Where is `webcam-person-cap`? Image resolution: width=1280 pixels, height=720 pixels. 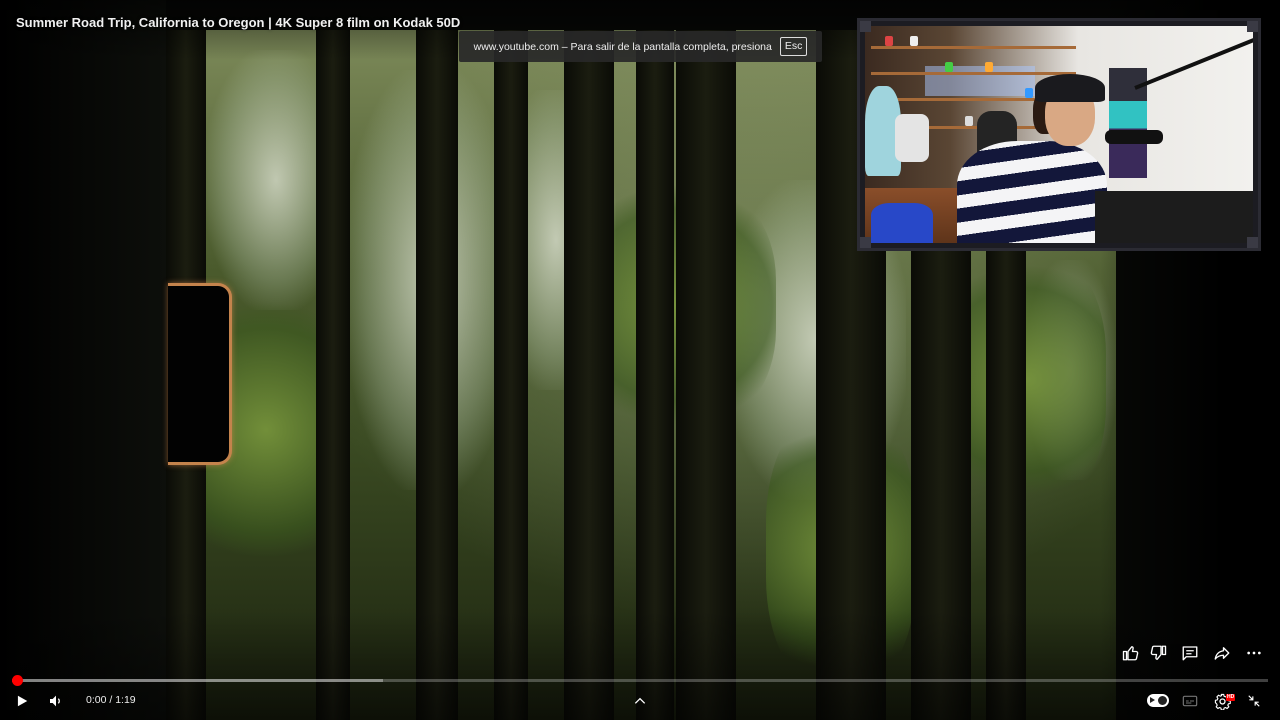
webcam-person-cap is located at coordinates (1070, 88).